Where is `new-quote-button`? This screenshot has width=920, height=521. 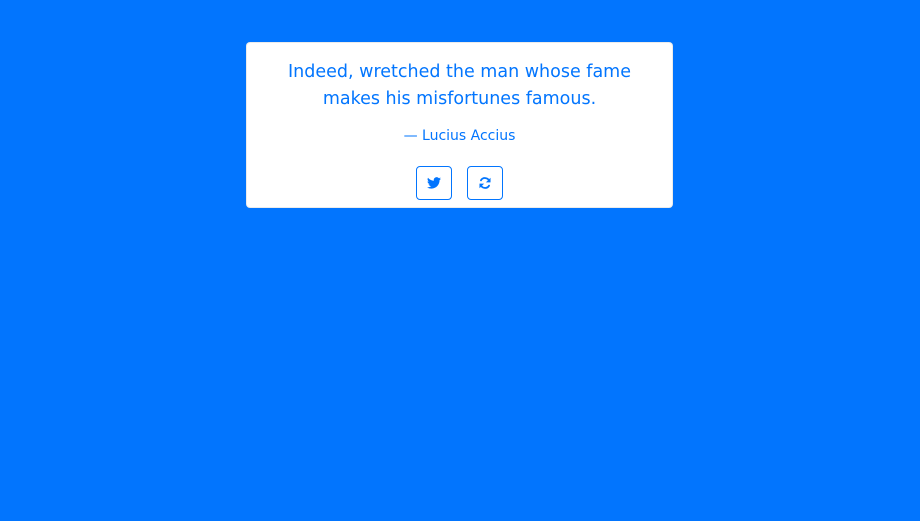
new-quote-button is located at coordinates (485, 183).